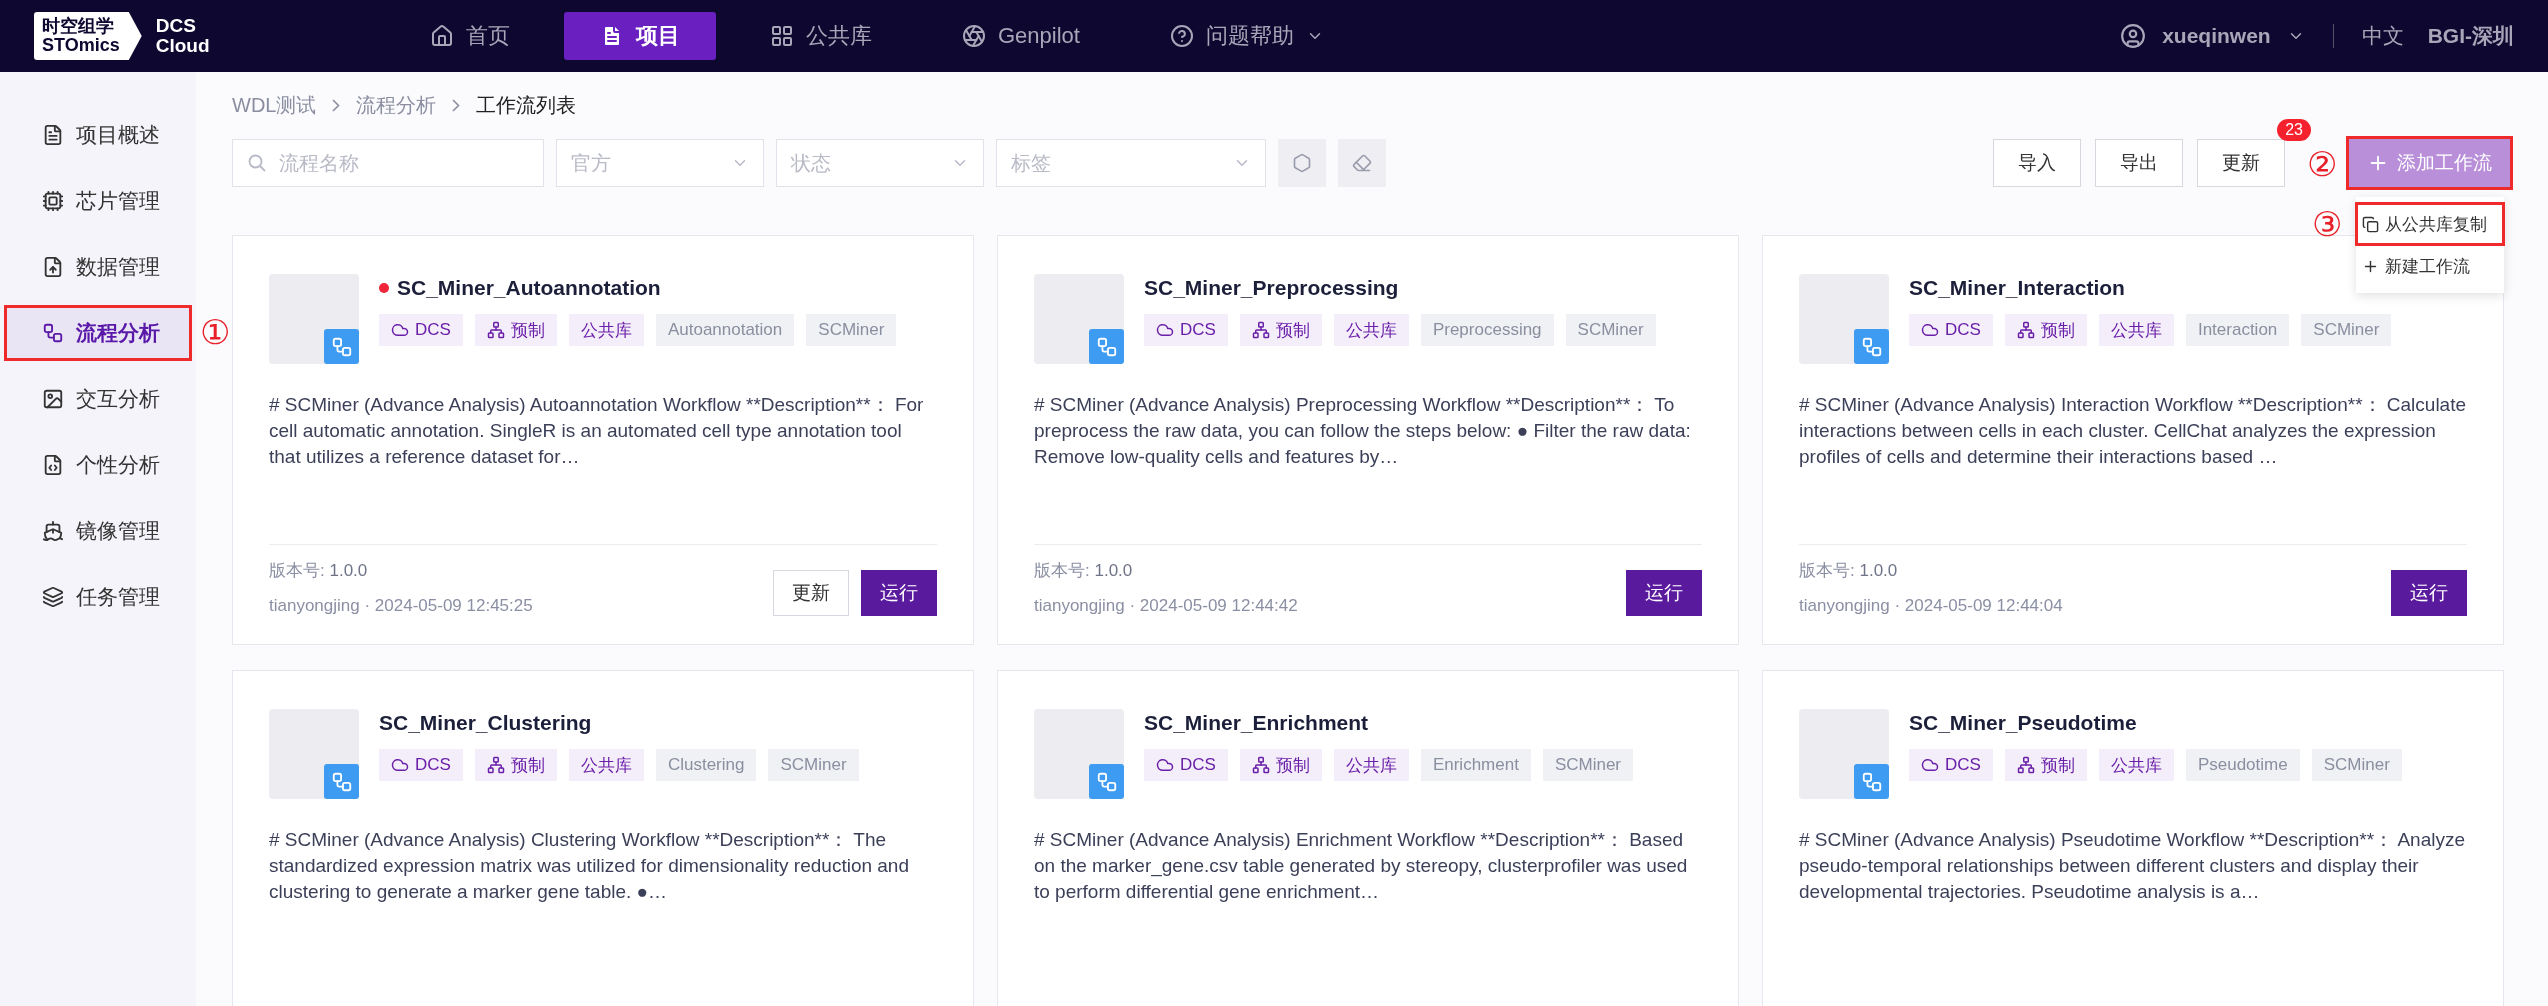 The image size is (2548, 1006). I want to click on annotation-number: ③, so click(2327, 224).